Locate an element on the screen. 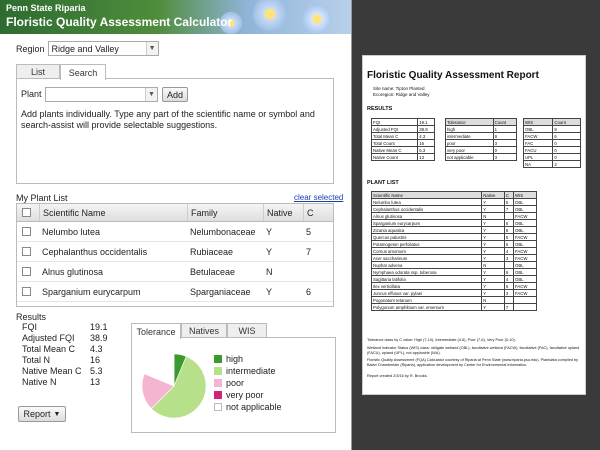  table-row: Alnus glutinosa Betulaceae N is located at coordinates (175, 272).